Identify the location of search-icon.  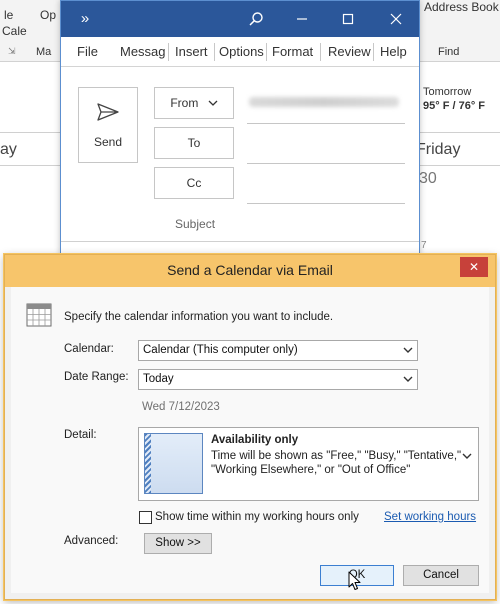
(256, 19).